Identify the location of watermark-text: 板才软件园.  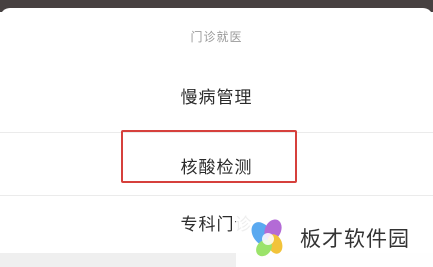
(355, 238).